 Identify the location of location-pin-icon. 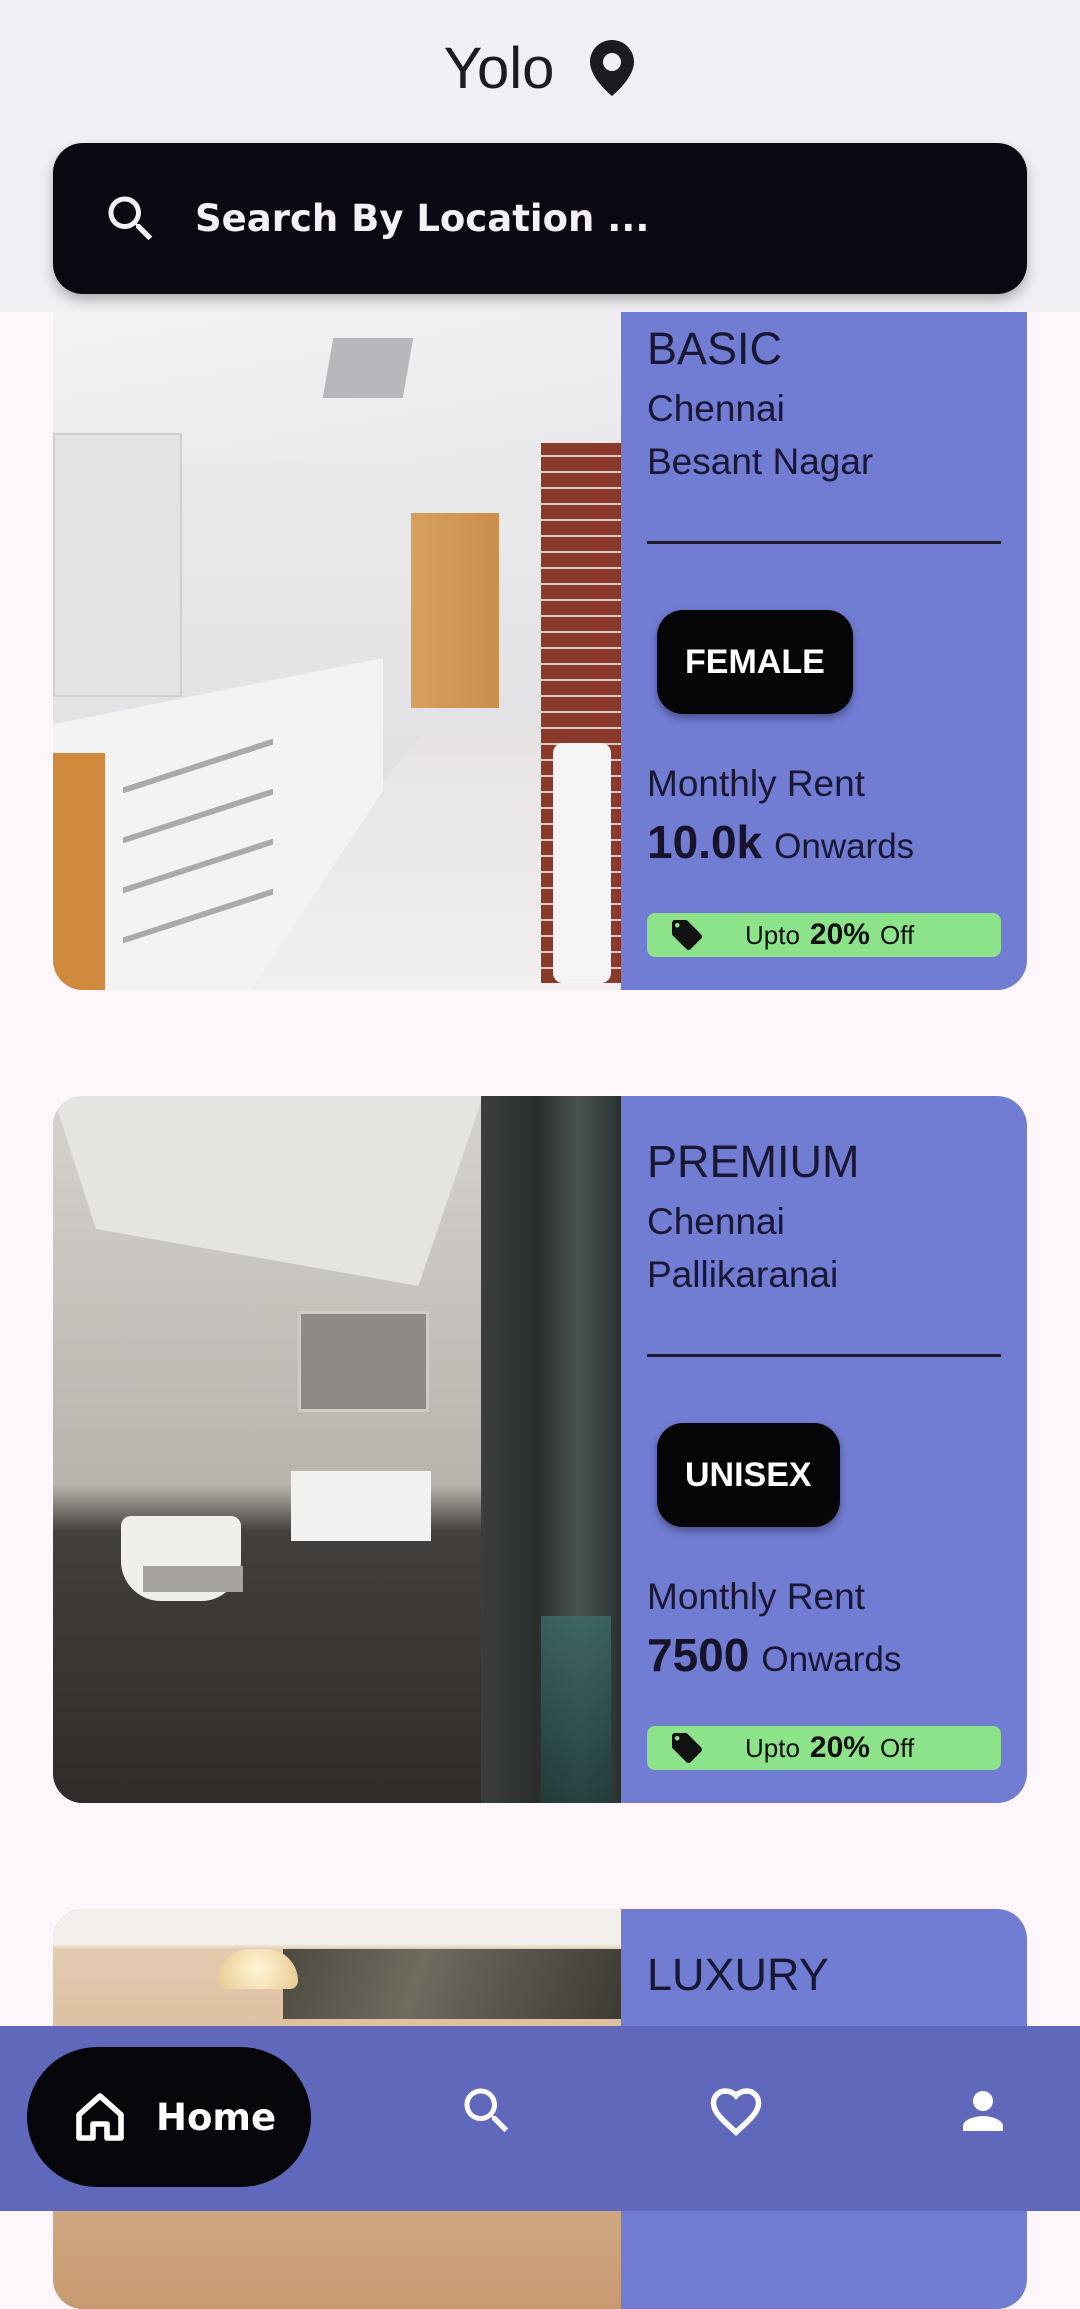
(612, 68).